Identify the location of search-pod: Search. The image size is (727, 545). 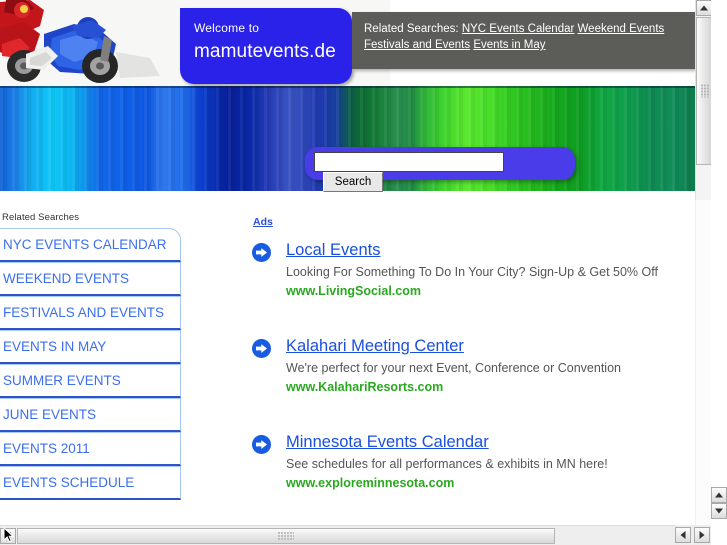
(440, 169).